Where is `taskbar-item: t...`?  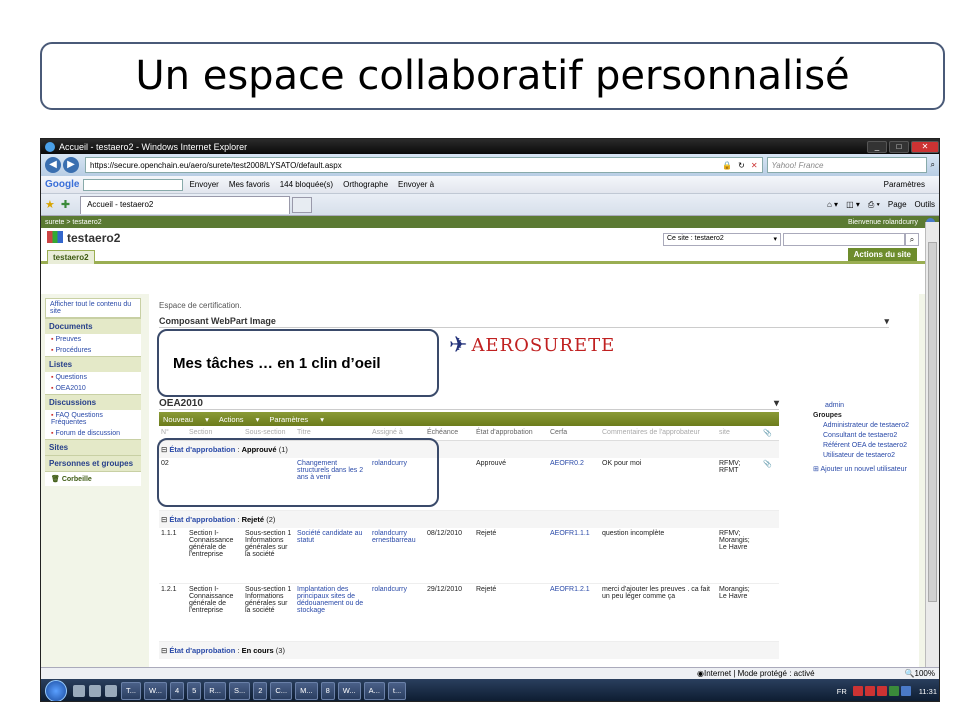 taskbar-item: t... is located at coordinates (397, 691).